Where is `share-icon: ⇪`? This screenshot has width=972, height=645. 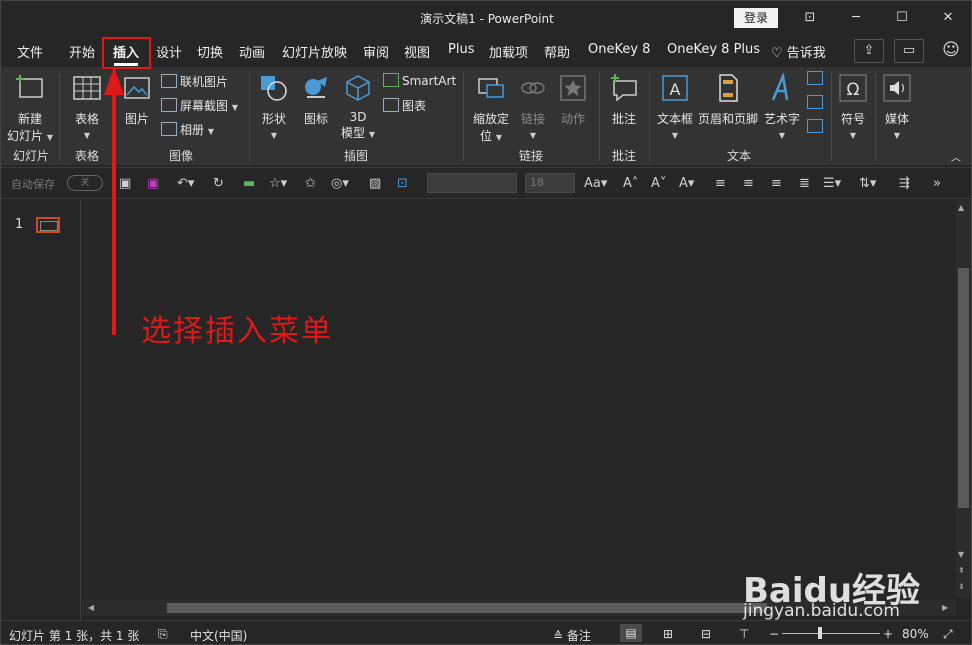
share-icon: ⇪ is located at coordinates (869, 51).